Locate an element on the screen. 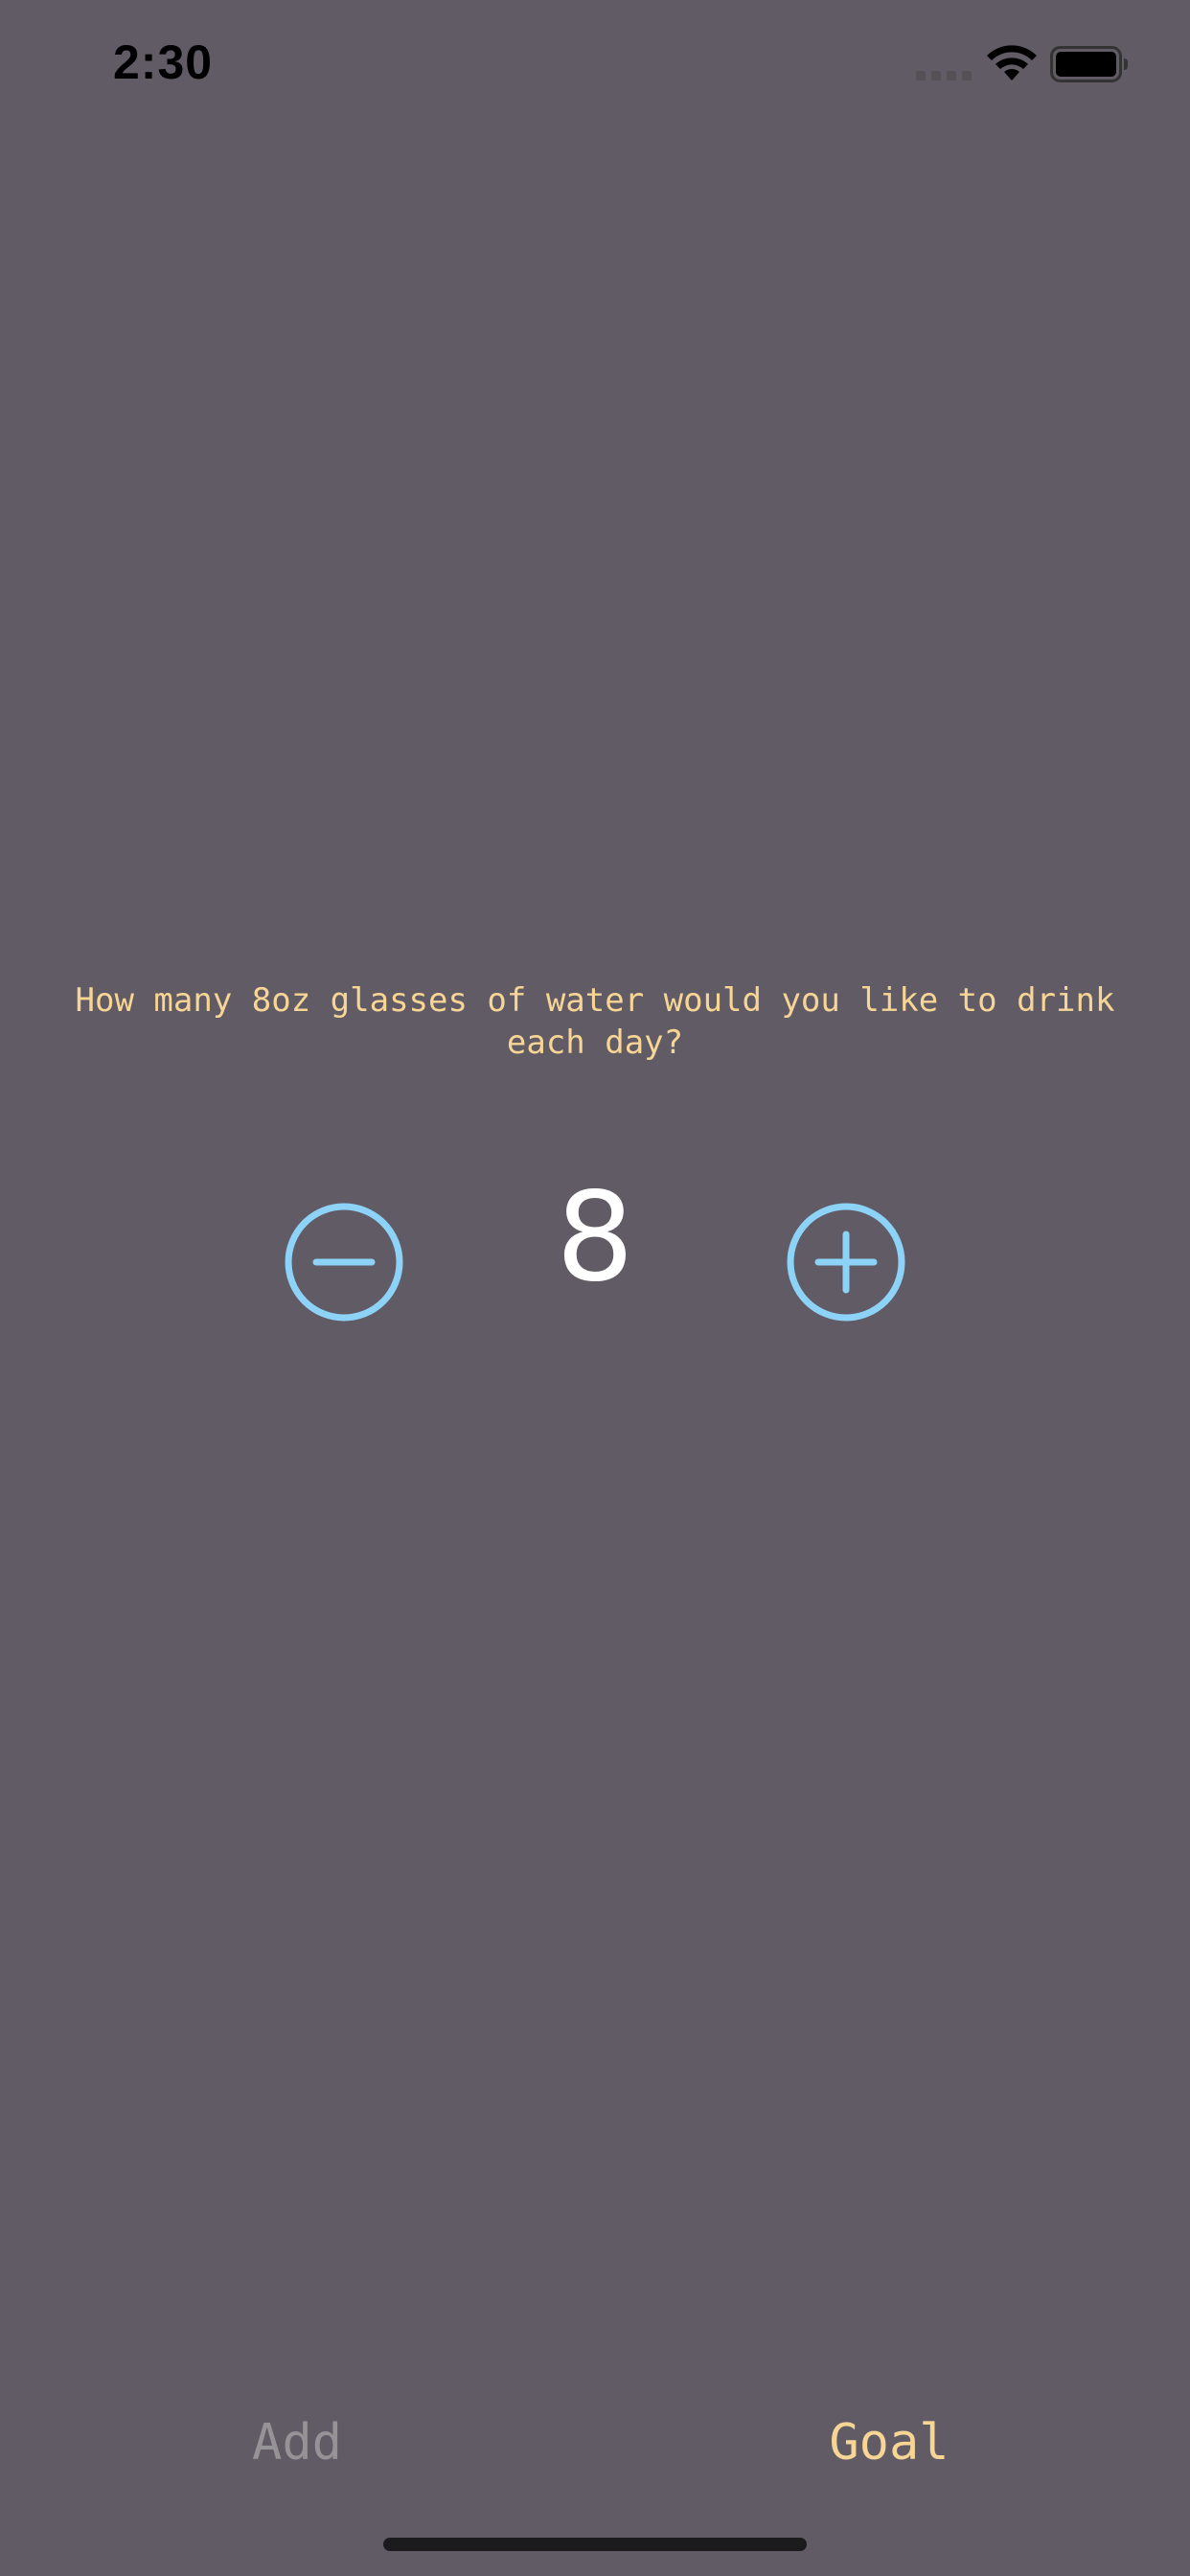 This screenshot has width=1190, height=2576. decrement-button is located at coordinates (344, 1262).